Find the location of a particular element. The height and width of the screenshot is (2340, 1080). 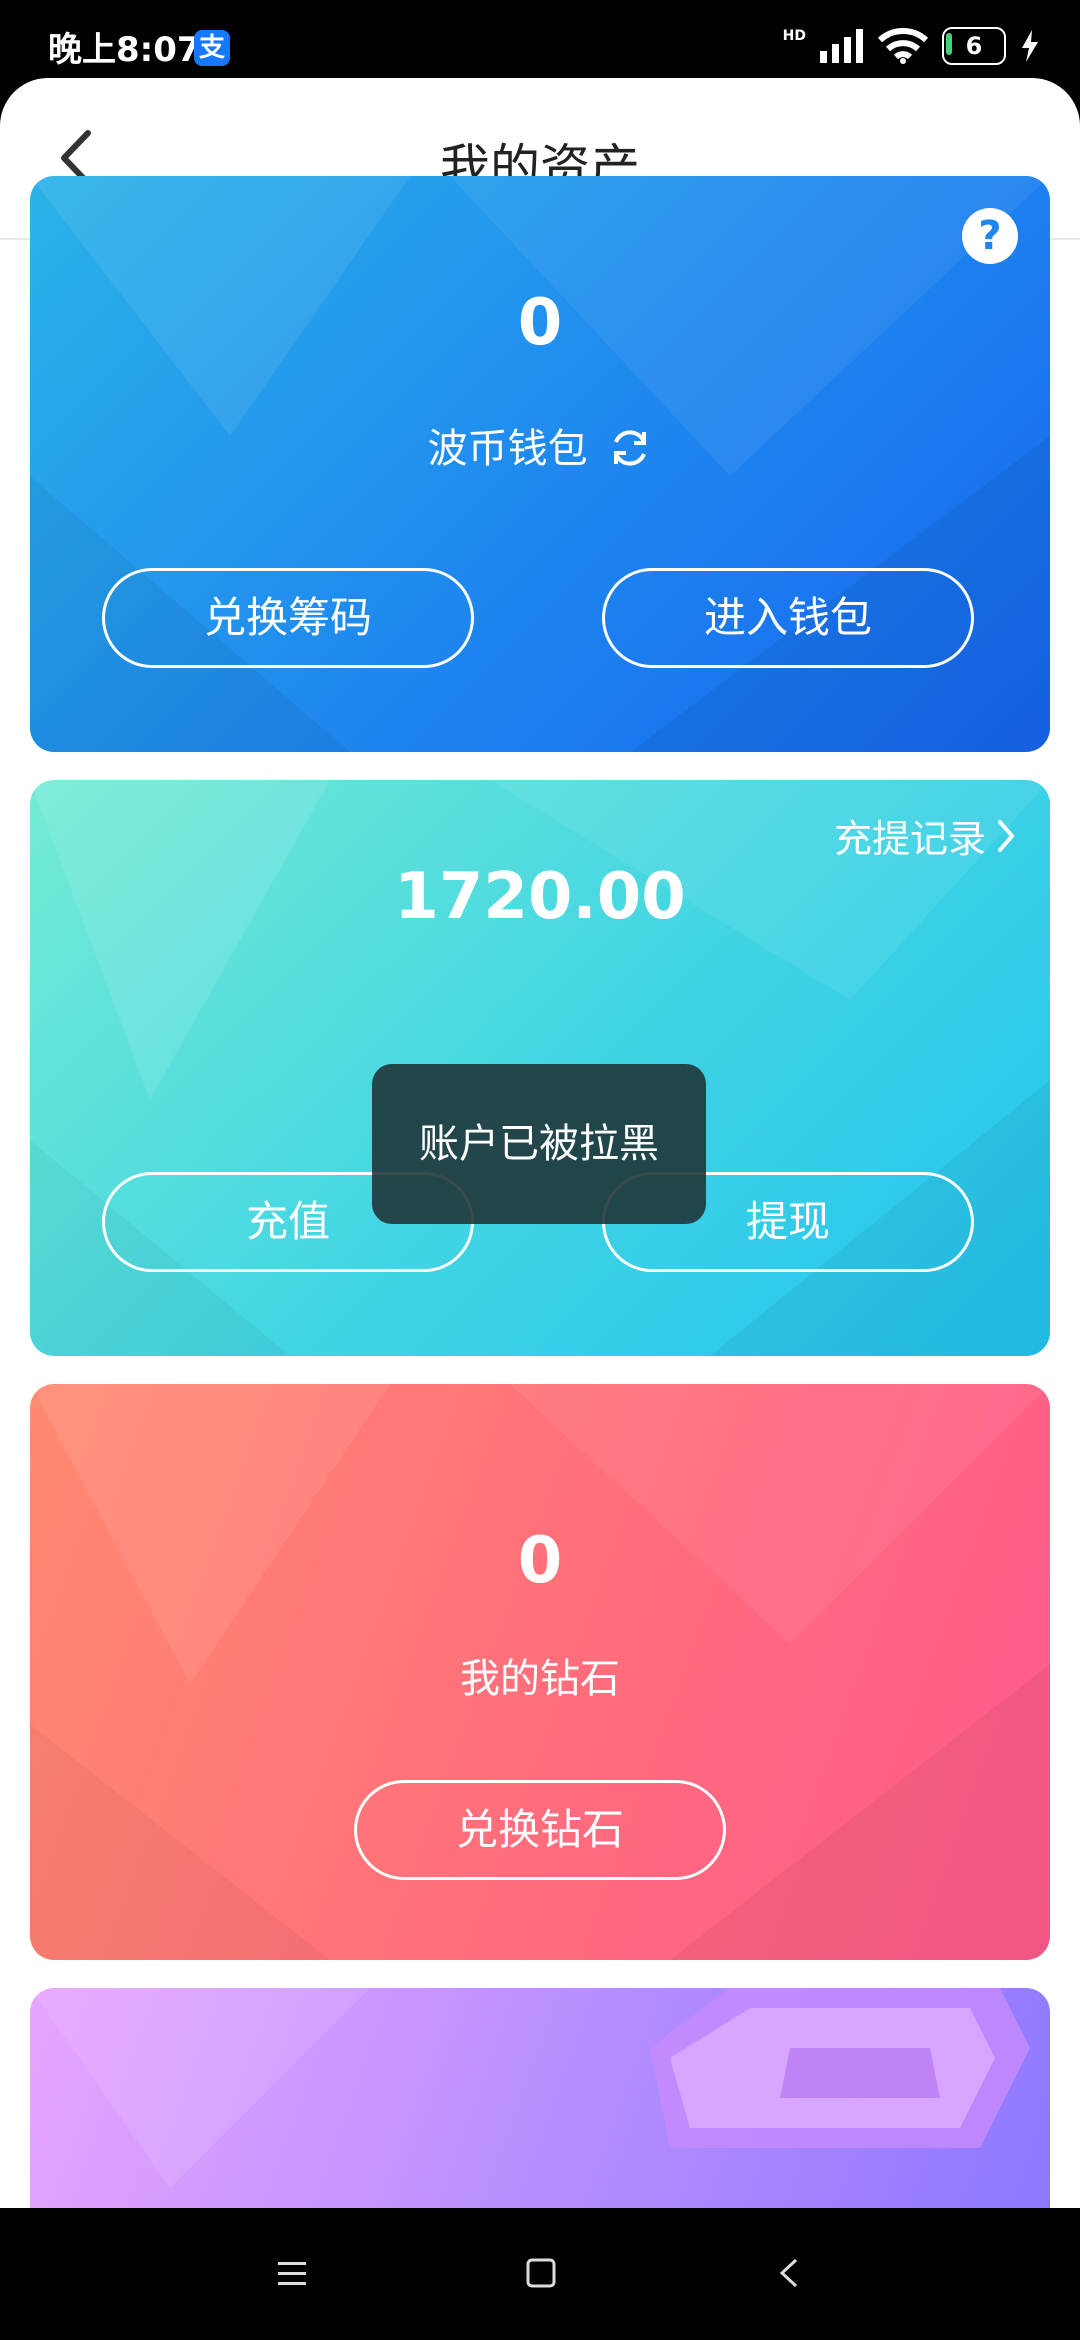

menu-icon is located at coordinates (292, 2273).